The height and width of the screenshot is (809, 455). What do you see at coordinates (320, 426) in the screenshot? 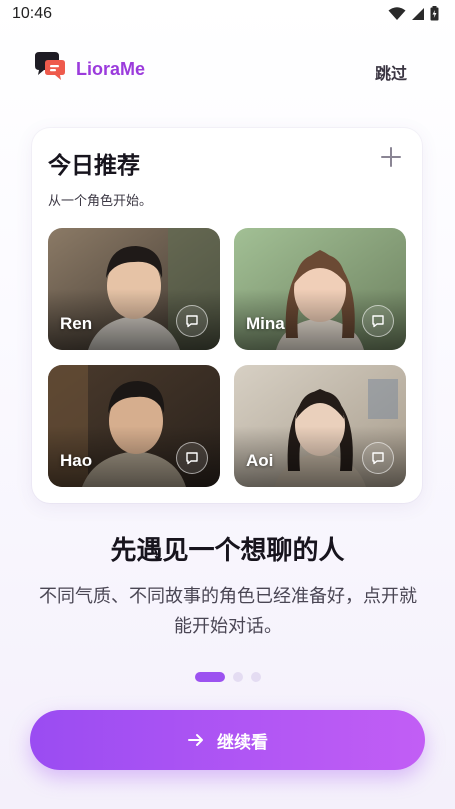
I see `character-card-aoi: Aoi` at bounding box center [320, 426].